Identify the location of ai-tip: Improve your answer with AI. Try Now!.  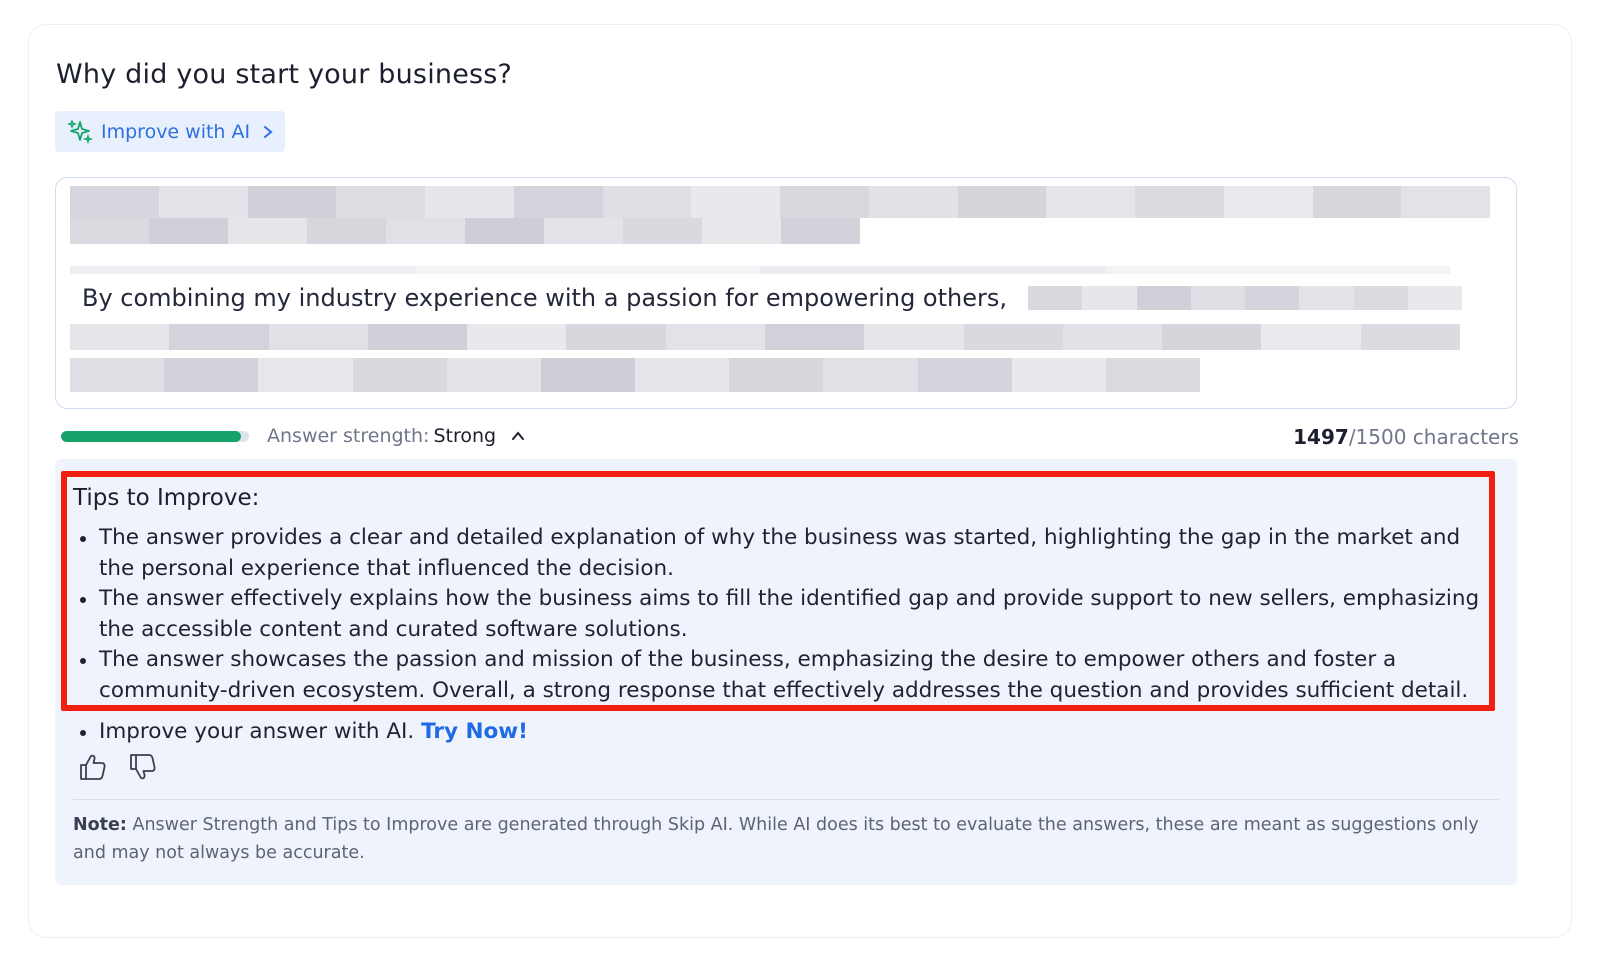
(300, 732).